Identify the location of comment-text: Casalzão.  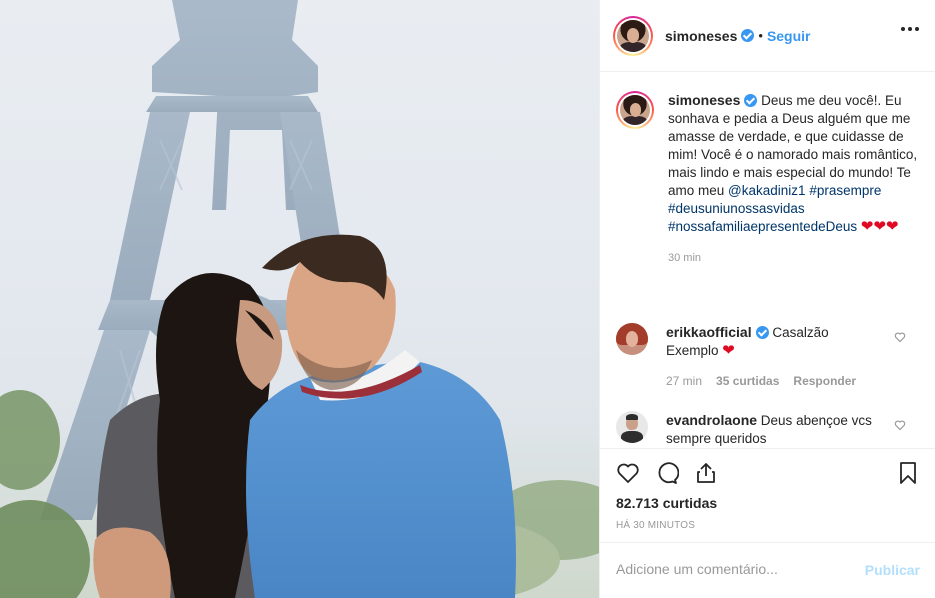
(800, 332).